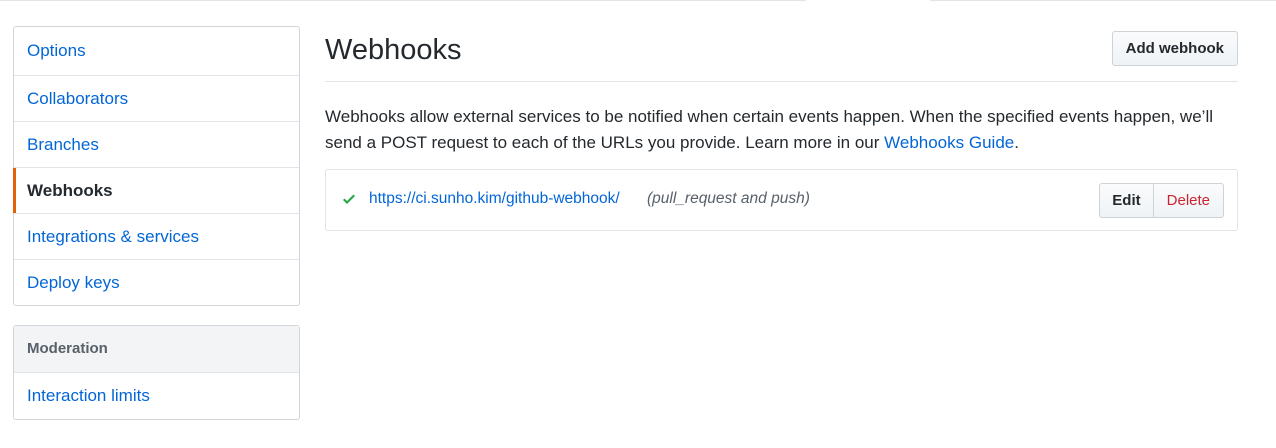 This screenshot has width=1276, height=448. I want to click on webhook-actions: Edit Delete, so click(1161, 200).